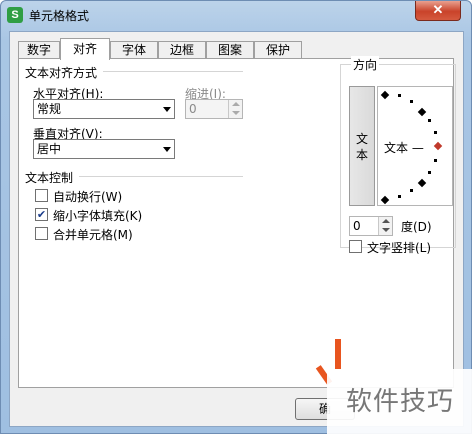  I want to click on orientation-group-title: 方向, so click(365, 64).